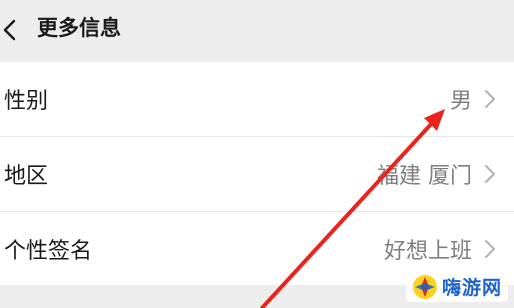 This screenshot has height=308, width=514. I want to click on row-value: 福建 厦门, so click(424, 176).